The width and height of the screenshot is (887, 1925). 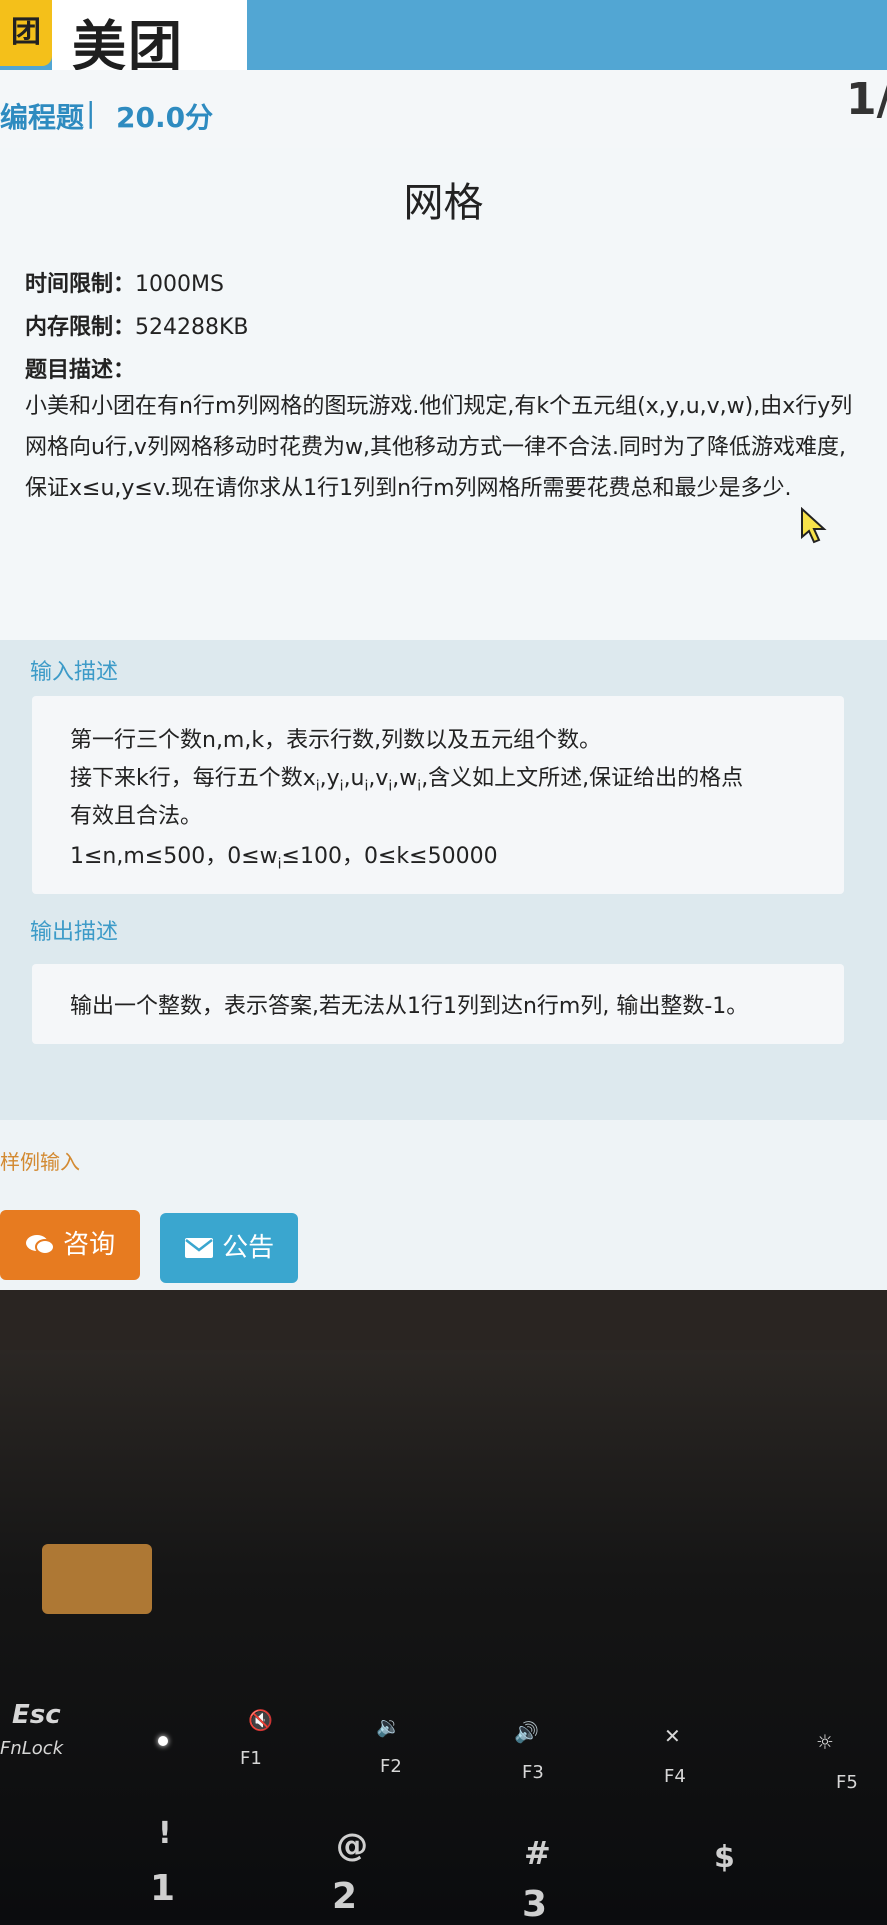 What do you see at coordinates (80, 370) in the screenshot?
I see `description-label: 题目描述：` at bounding box center [80, 370].